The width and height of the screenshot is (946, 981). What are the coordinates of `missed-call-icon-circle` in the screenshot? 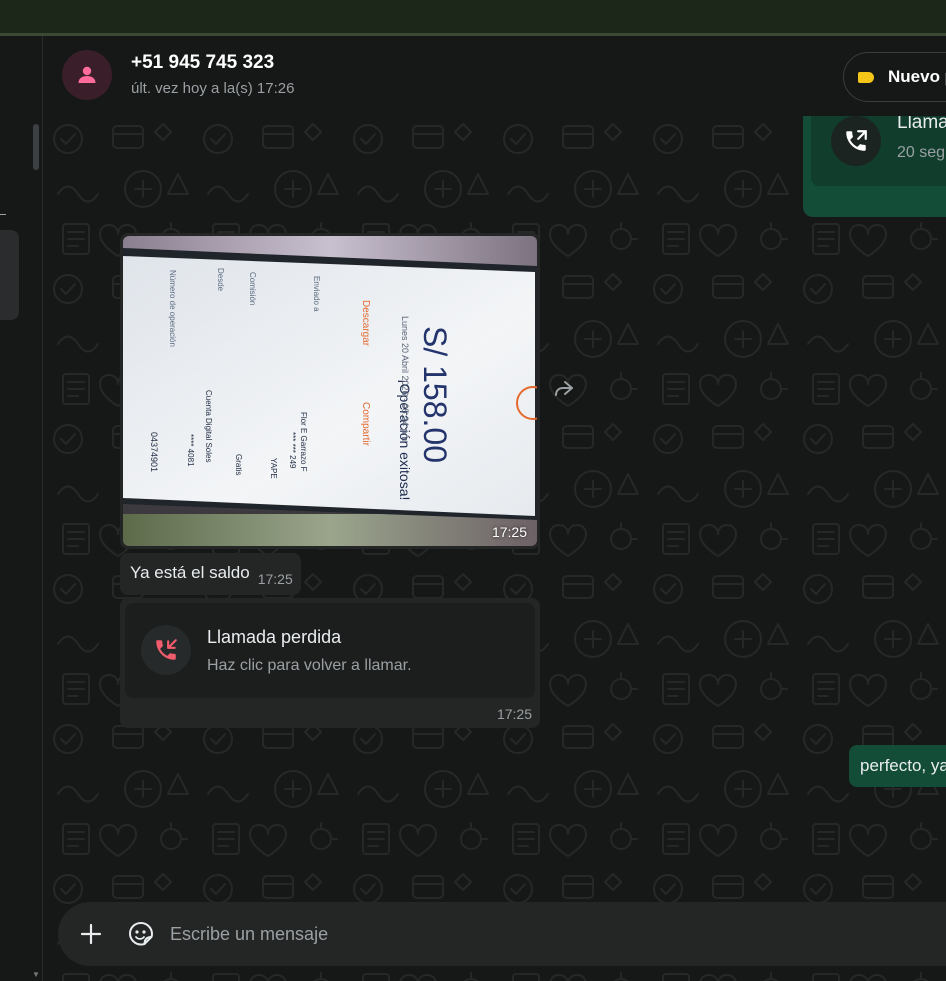 It's located at (166, 650).